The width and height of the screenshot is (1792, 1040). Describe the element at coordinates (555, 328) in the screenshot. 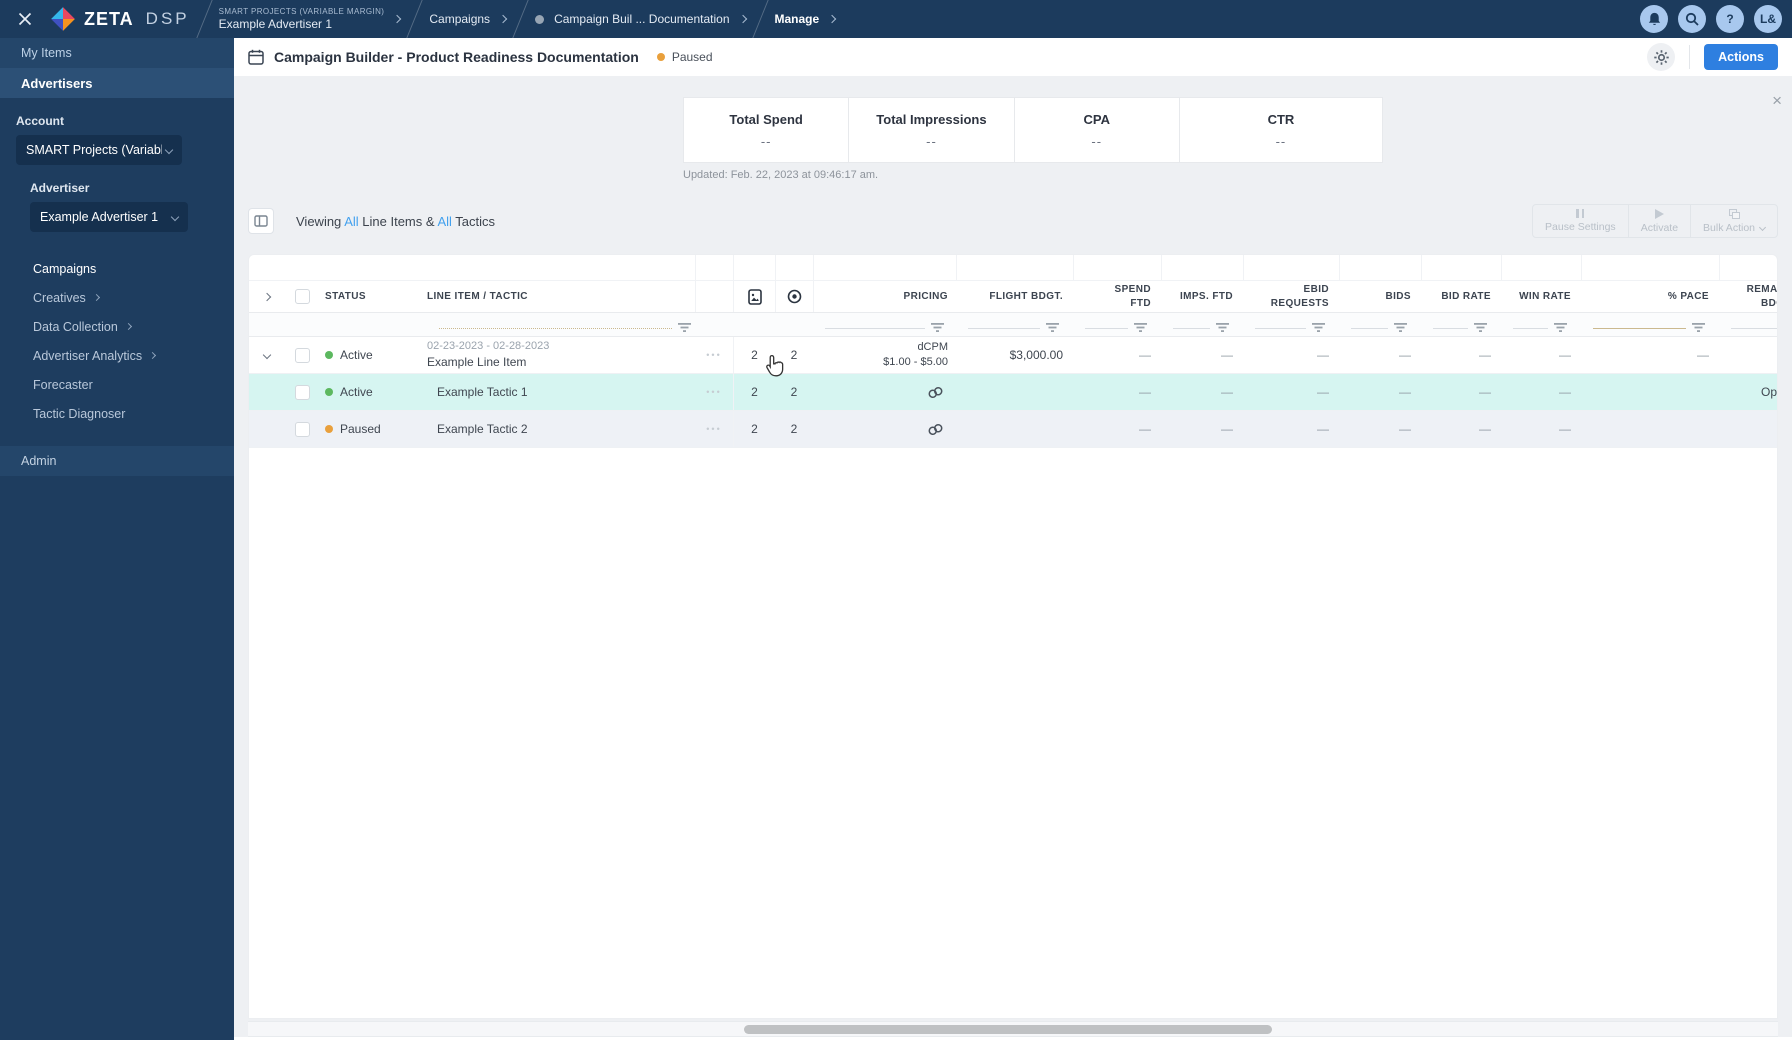

I see `line-item-filter-input` at that location.